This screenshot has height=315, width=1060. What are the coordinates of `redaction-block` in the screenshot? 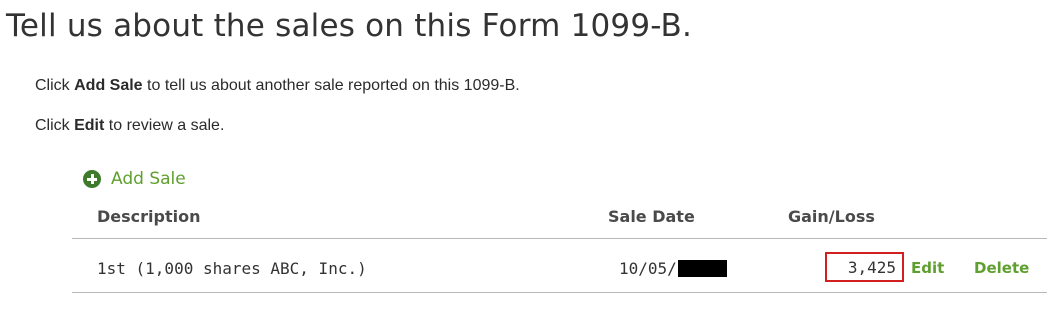 It's located at (702, 268).